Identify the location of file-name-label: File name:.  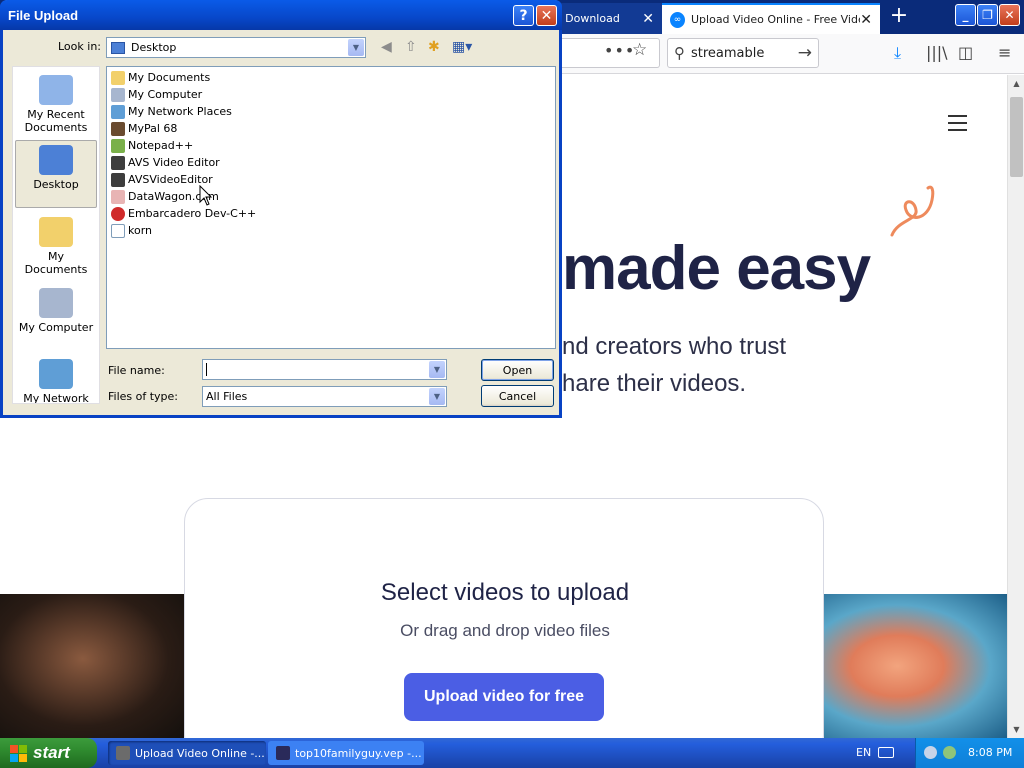
(136, 370).